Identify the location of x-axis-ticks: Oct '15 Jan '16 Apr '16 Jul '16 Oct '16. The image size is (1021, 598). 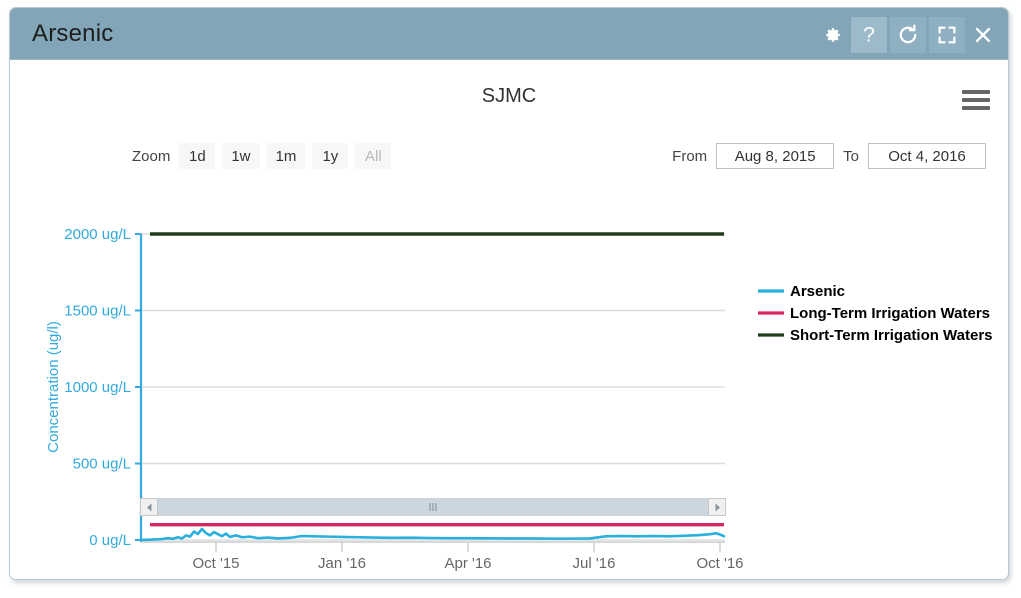
(442, 556).